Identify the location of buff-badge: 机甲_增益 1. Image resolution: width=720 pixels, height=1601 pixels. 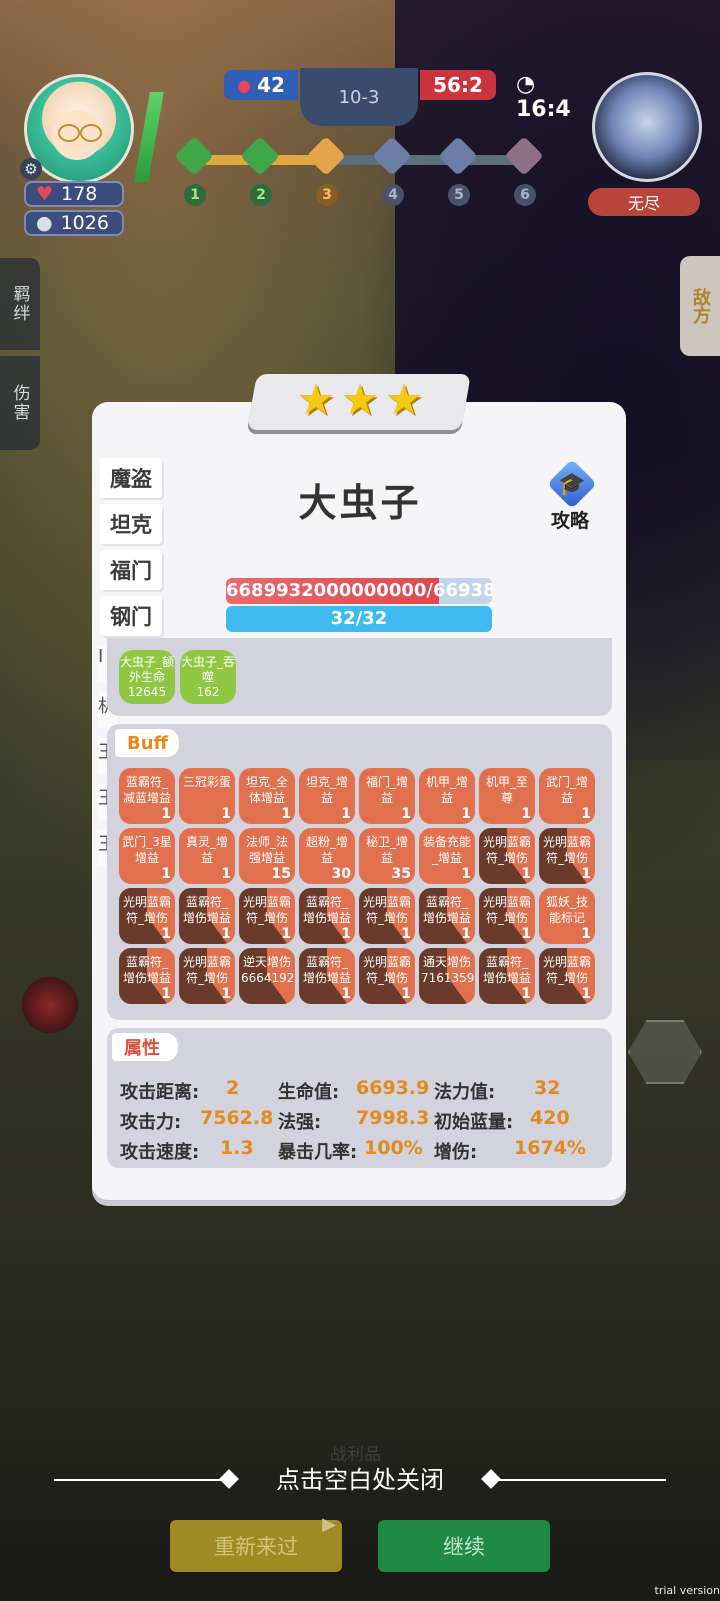
(447, 796).